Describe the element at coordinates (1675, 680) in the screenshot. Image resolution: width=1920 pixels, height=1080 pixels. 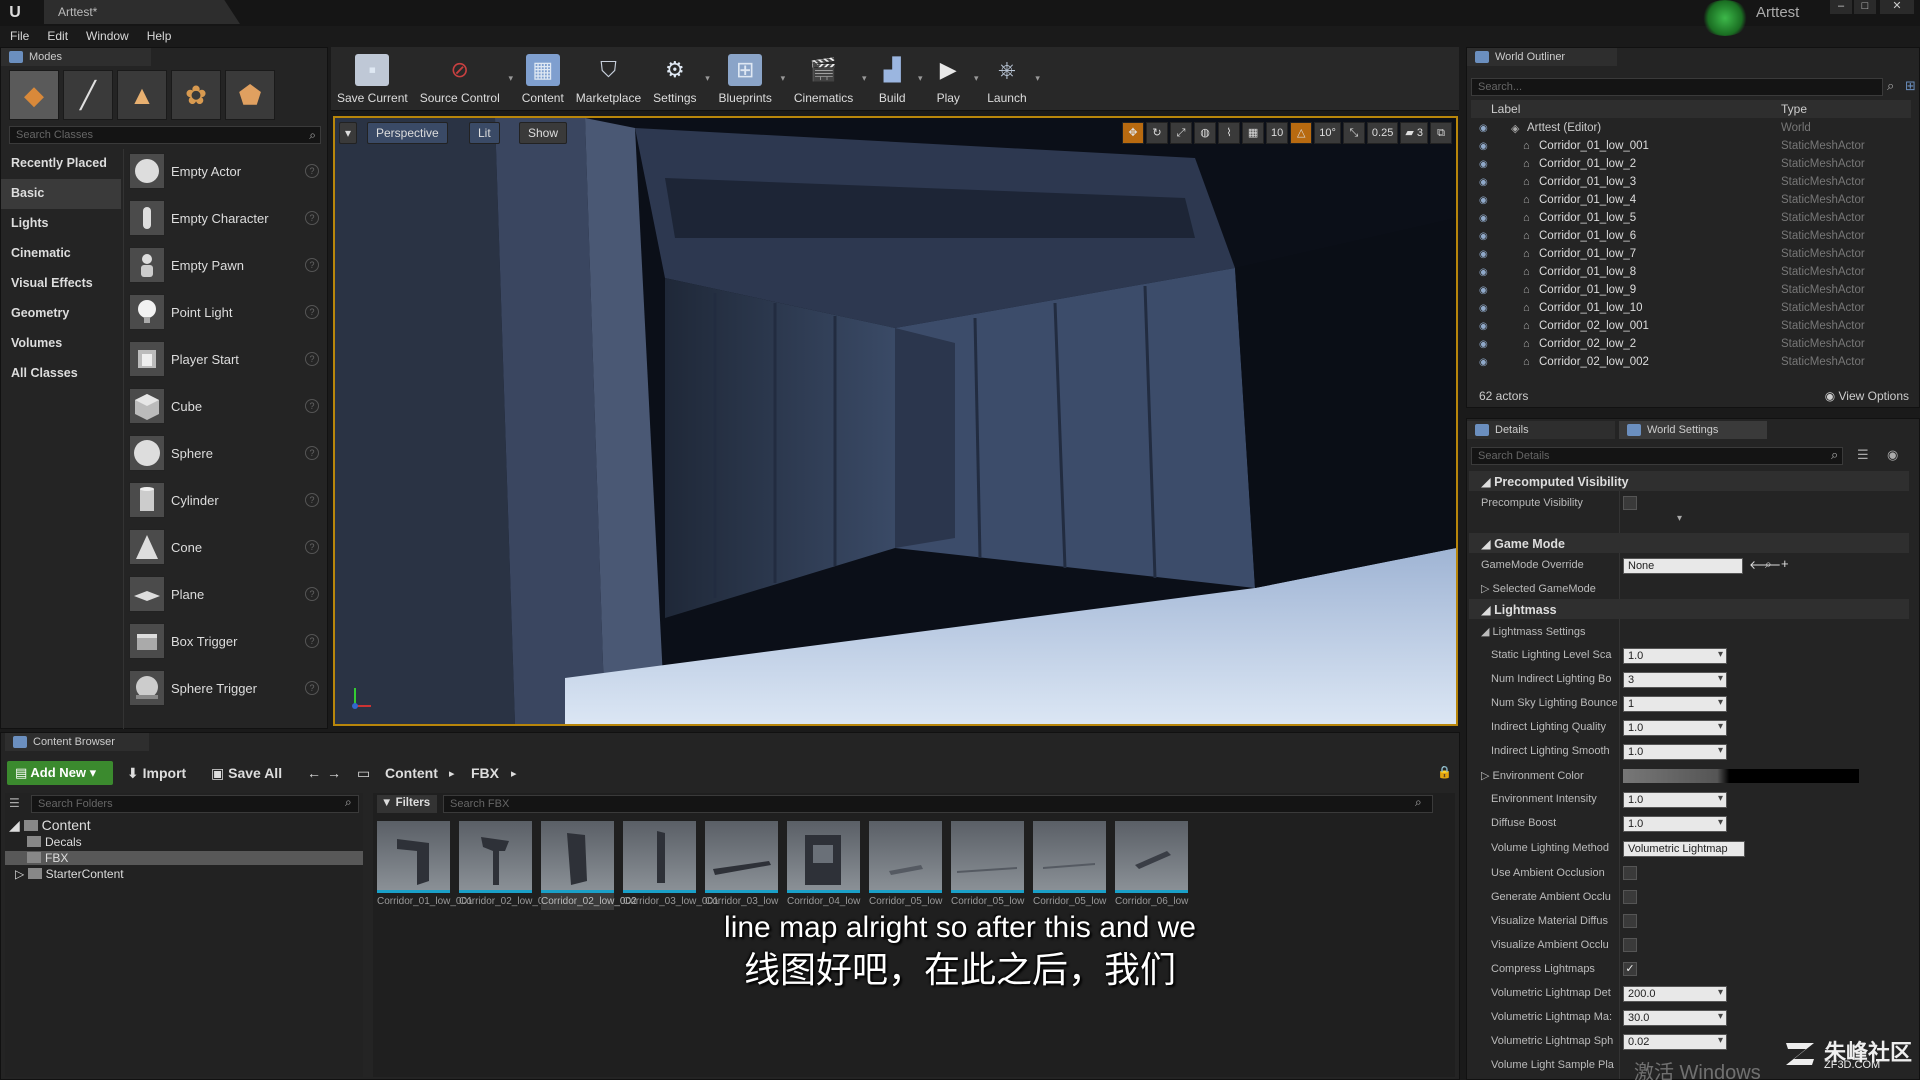
I see `num-indirect-lighting-bounces-input: 3` at that location.